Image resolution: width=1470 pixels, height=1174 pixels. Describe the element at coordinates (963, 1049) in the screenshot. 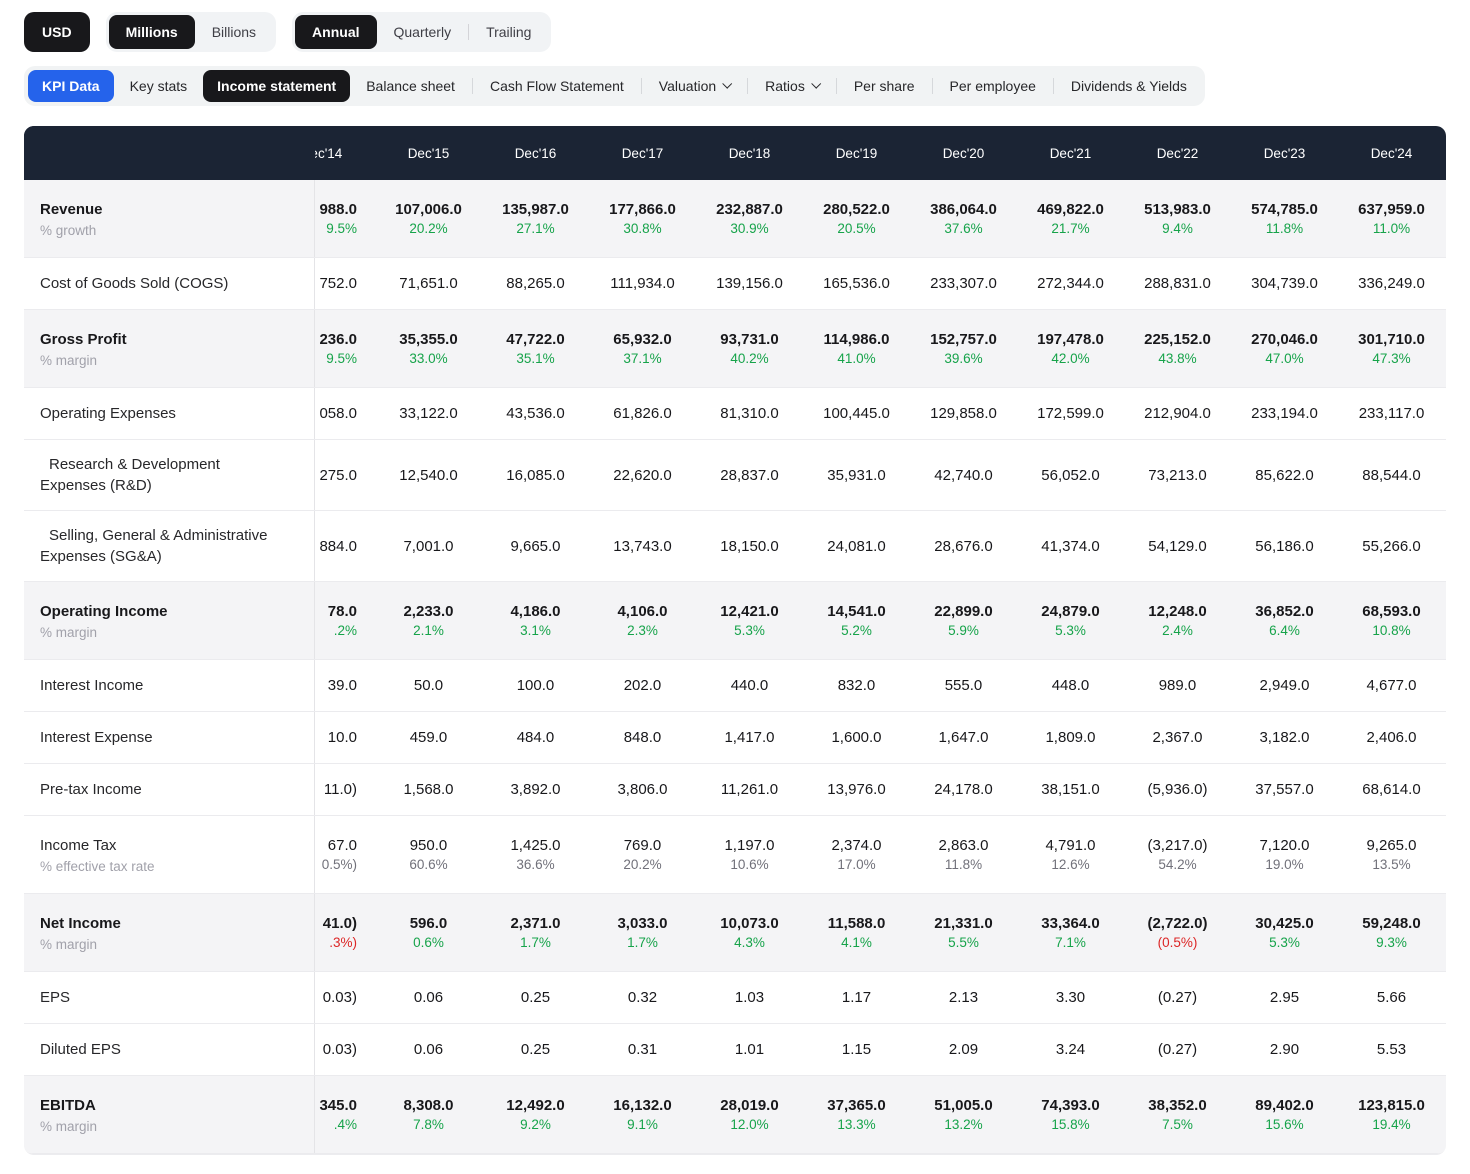

I see `cell-value: 2.09` at that location.